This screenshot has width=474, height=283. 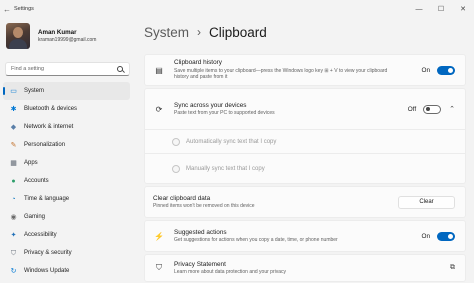 What do you see at coordinates (237, 9) in the screenshot?
I see `title-bar: ← Settings — ☐ ✕` at bounding box center [237, 9].